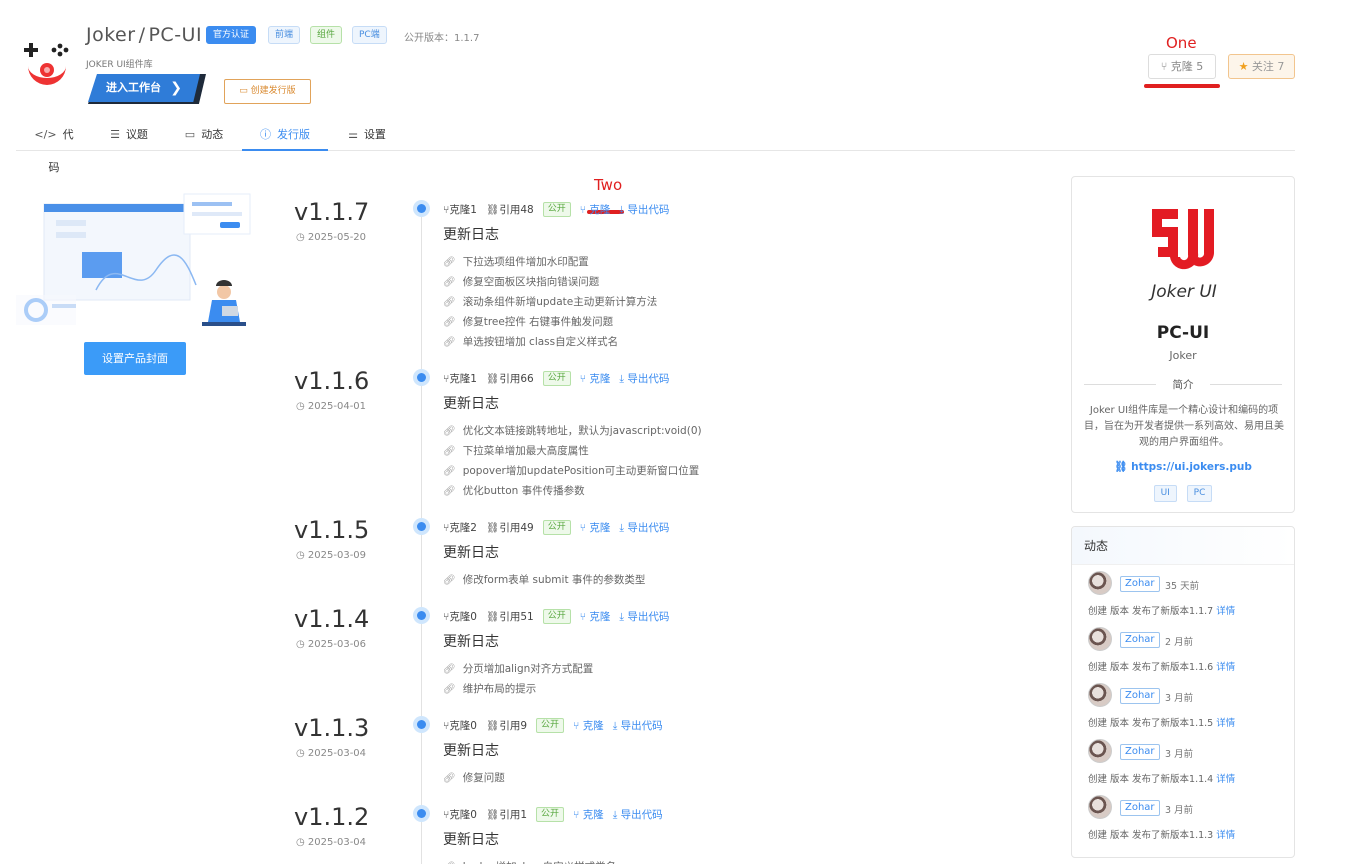  Describe the element at coordinates (45, 134) in the screenshot. I see `code-icon: </>` at that location.